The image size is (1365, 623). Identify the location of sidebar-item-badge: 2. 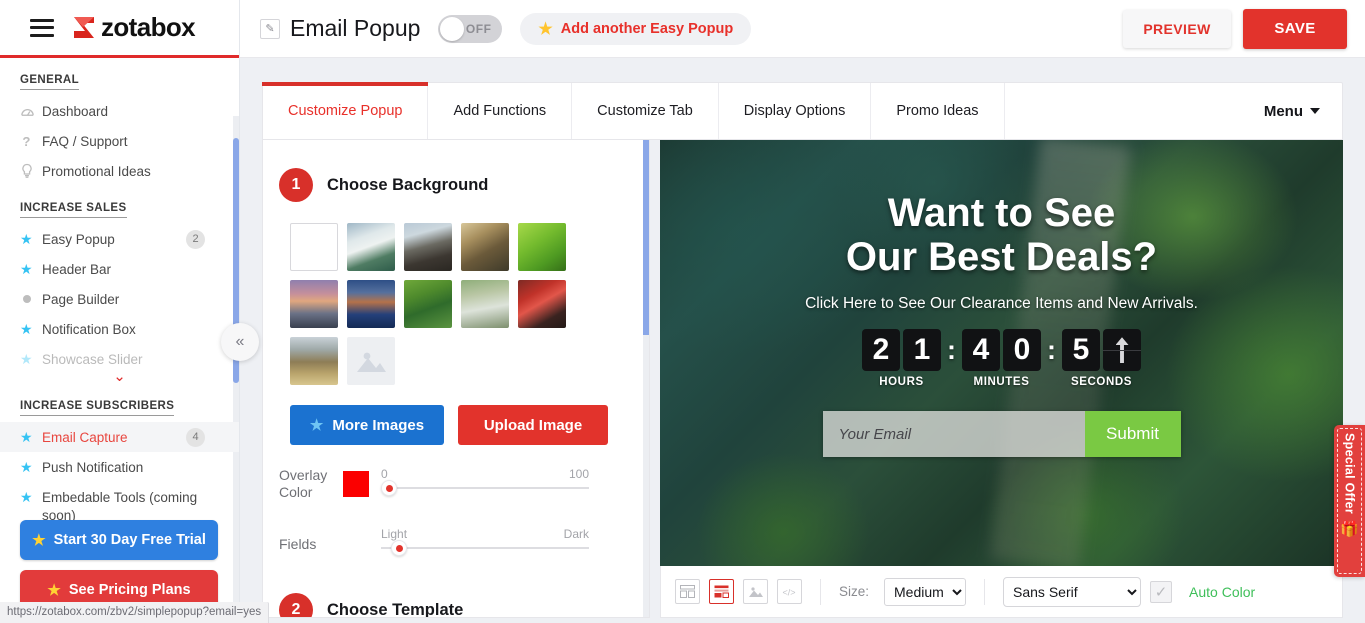
(195, 239).